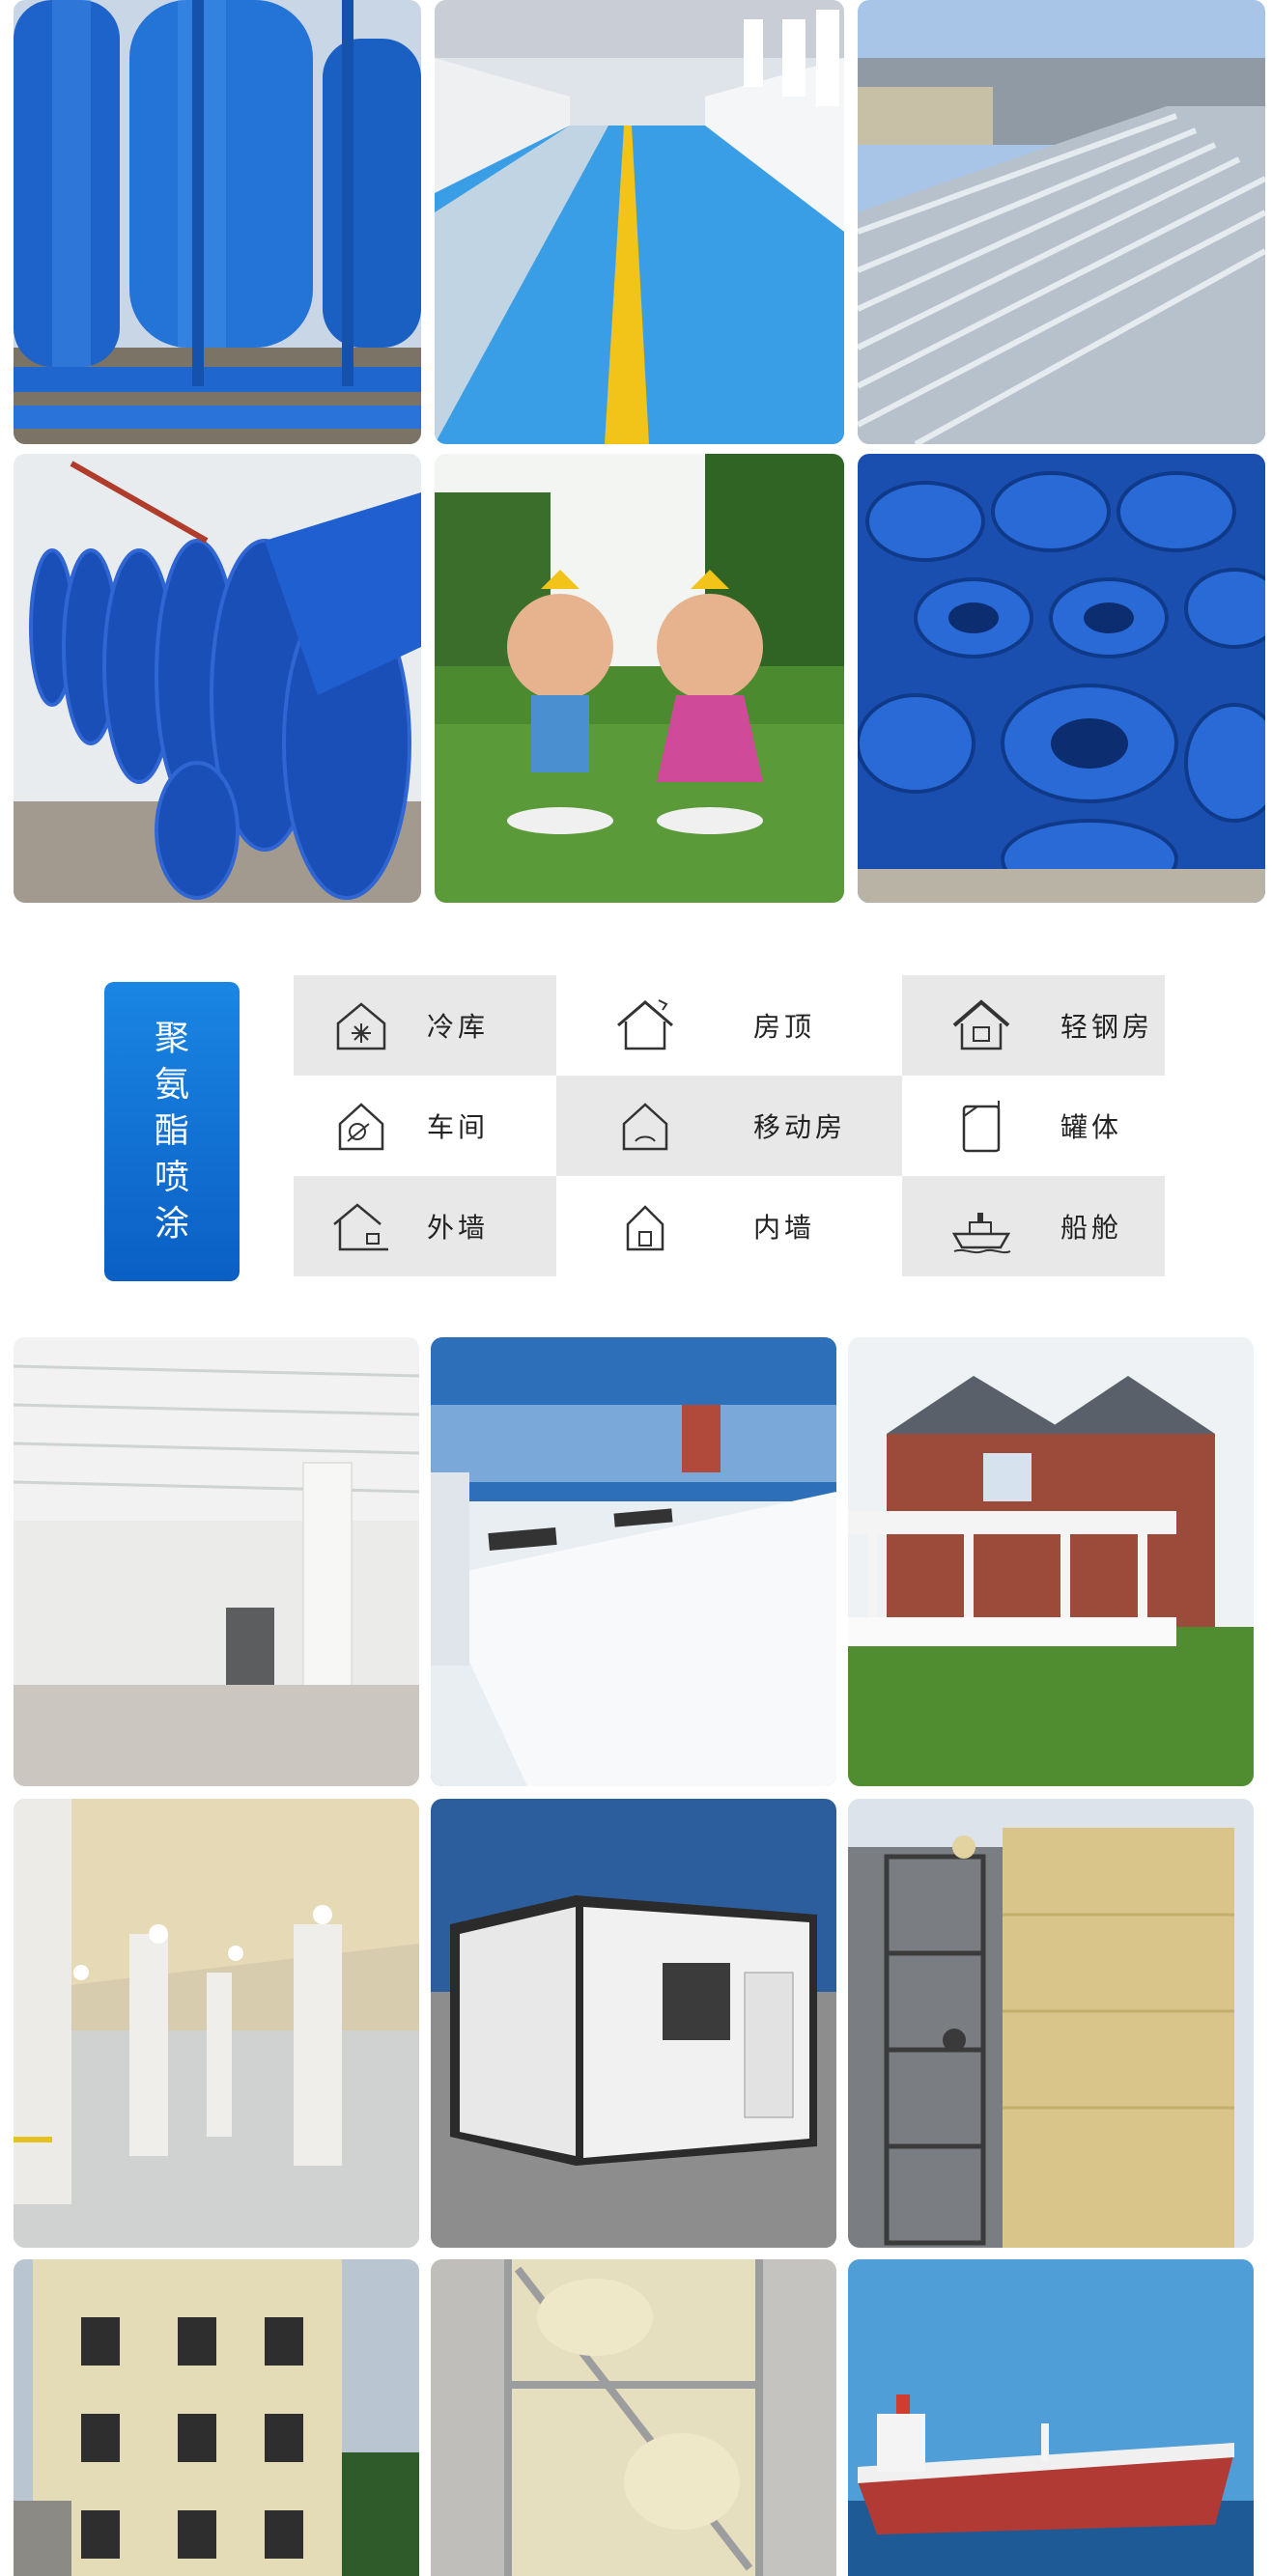 The image size is (1272, 2576). What do you see at coordinates (218, 222) in the screenshot?
I see `photo-blue-tanks` at bounding box center [218, 222].